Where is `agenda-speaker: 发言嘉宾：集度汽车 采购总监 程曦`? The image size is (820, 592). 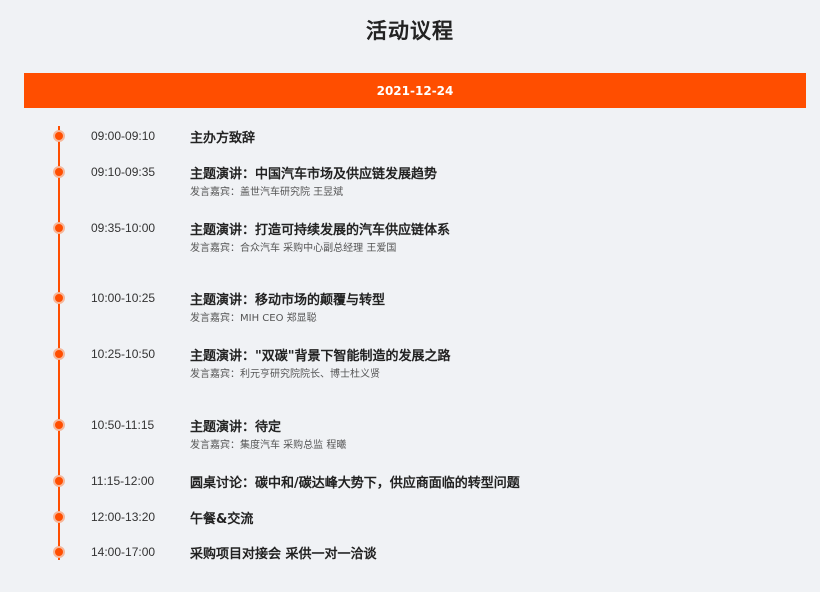
agenda-speaker: 发言嘉宾：集度汽车 采购总监 程曦 is located at coordinates (268, 445).